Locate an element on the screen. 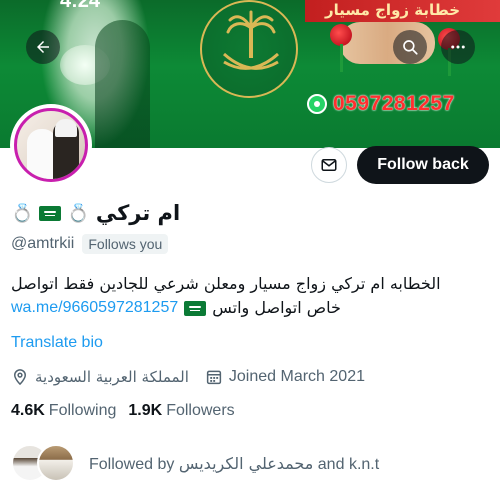 The width and height of the screenshot is (500, 488). location-text: المملكة العربية السعودية is located at coordinates (112, 377).